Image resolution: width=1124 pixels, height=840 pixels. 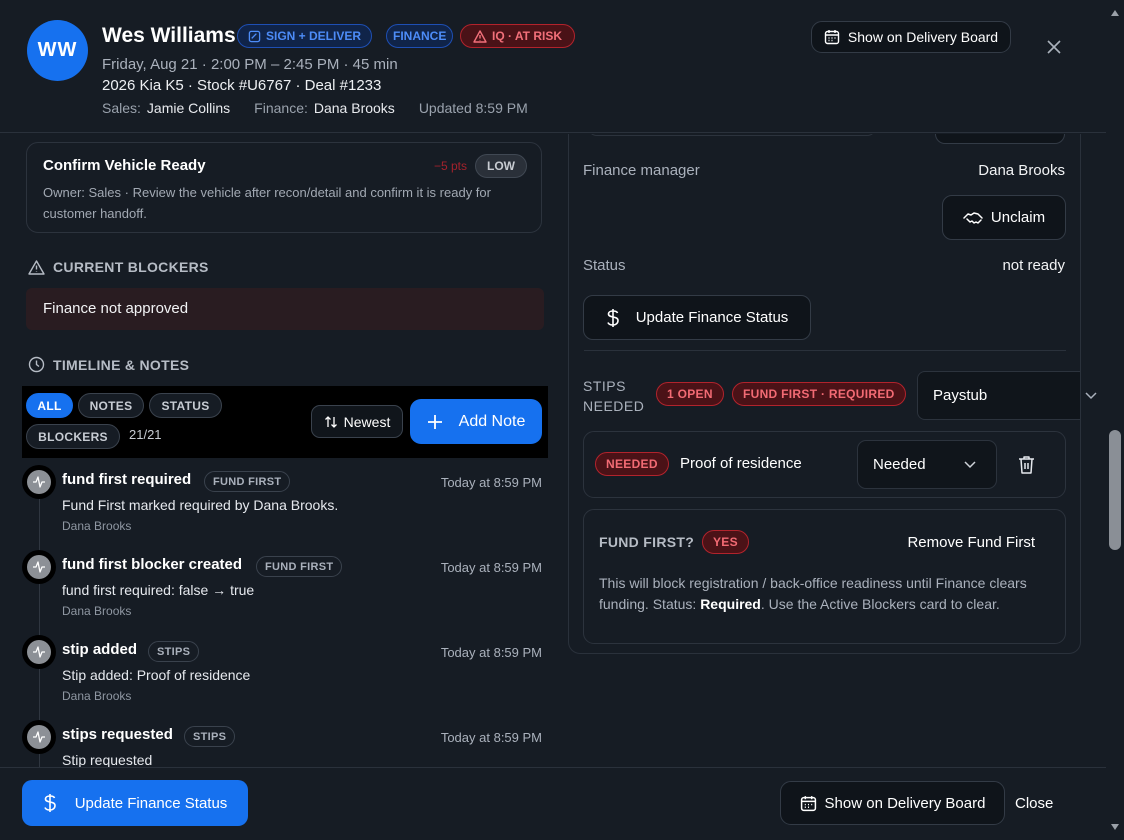 I want to click on blocker-item: Finance not approved, so click(x=285, y=309).